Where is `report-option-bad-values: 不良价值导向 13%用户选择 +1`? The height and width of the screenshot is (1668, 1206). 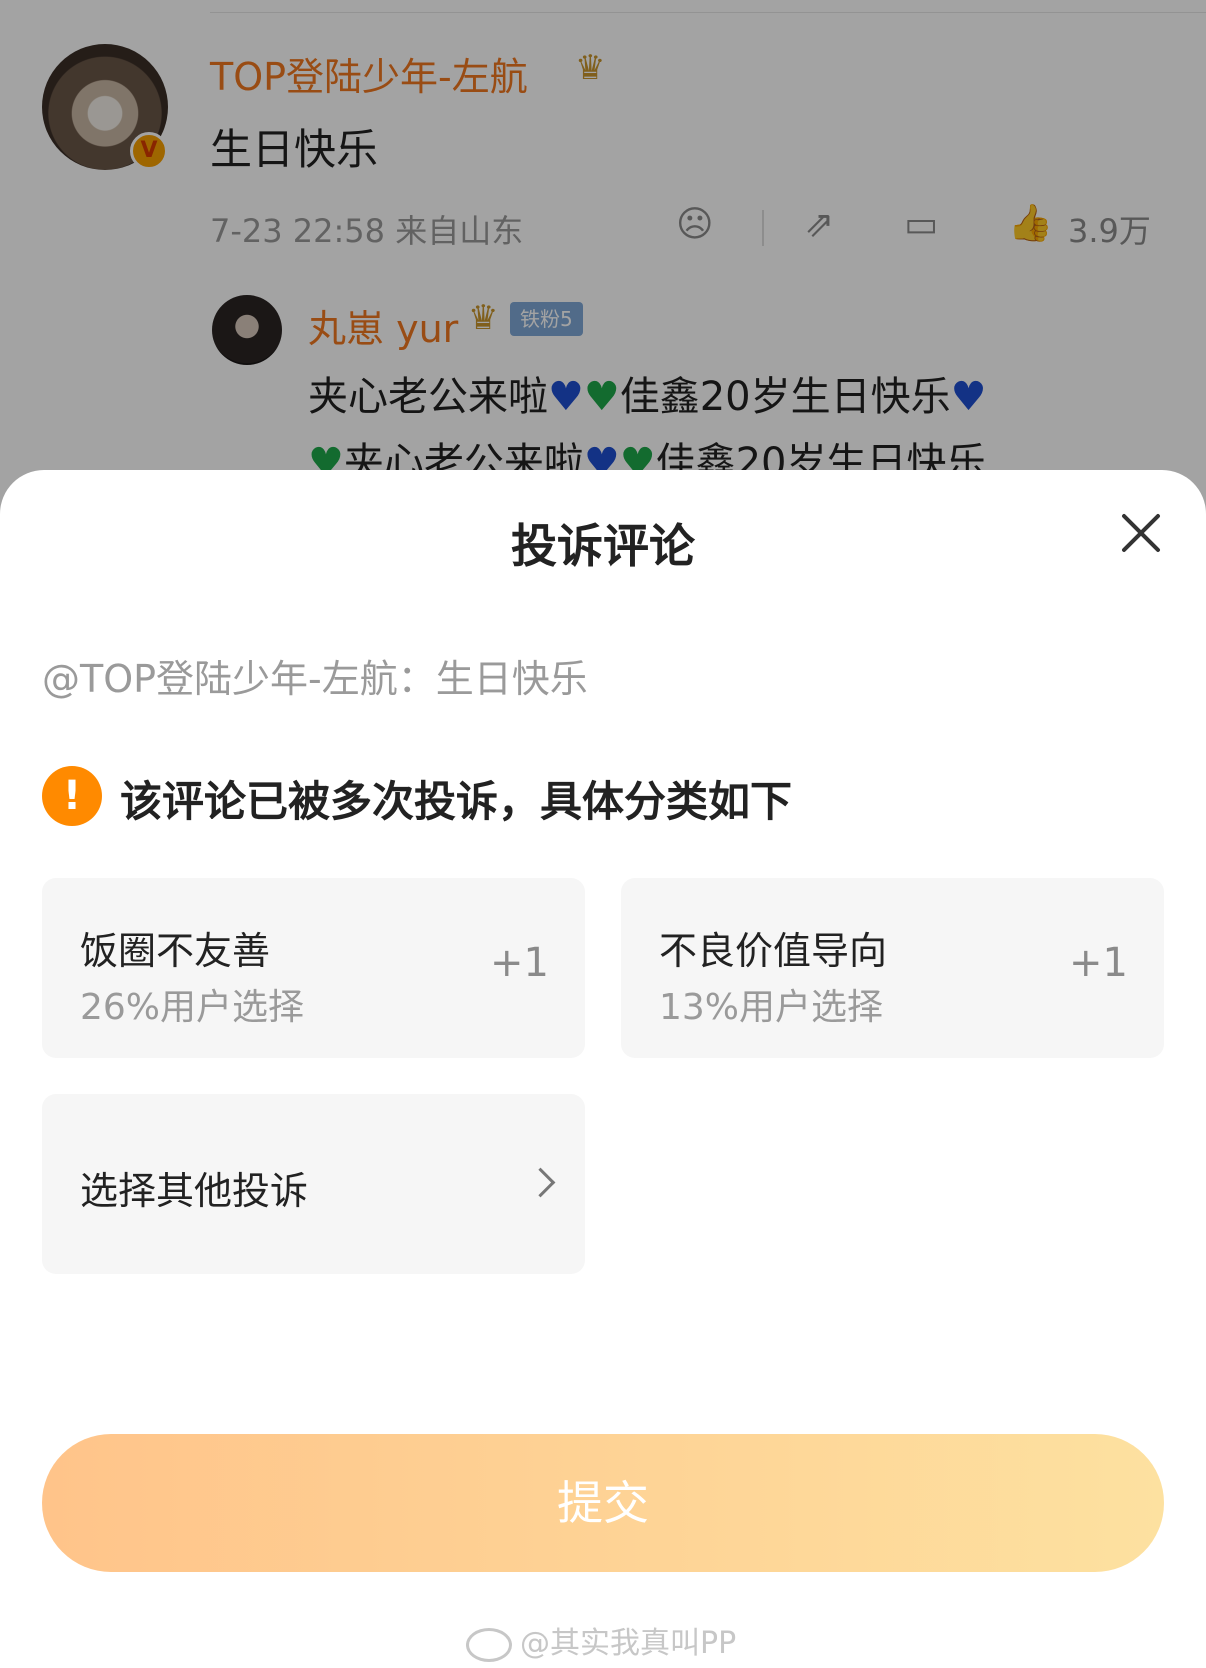 report-option-bad-values: 不良价值导向 13%用户选择 +1 is located at coordinates (892, 968).